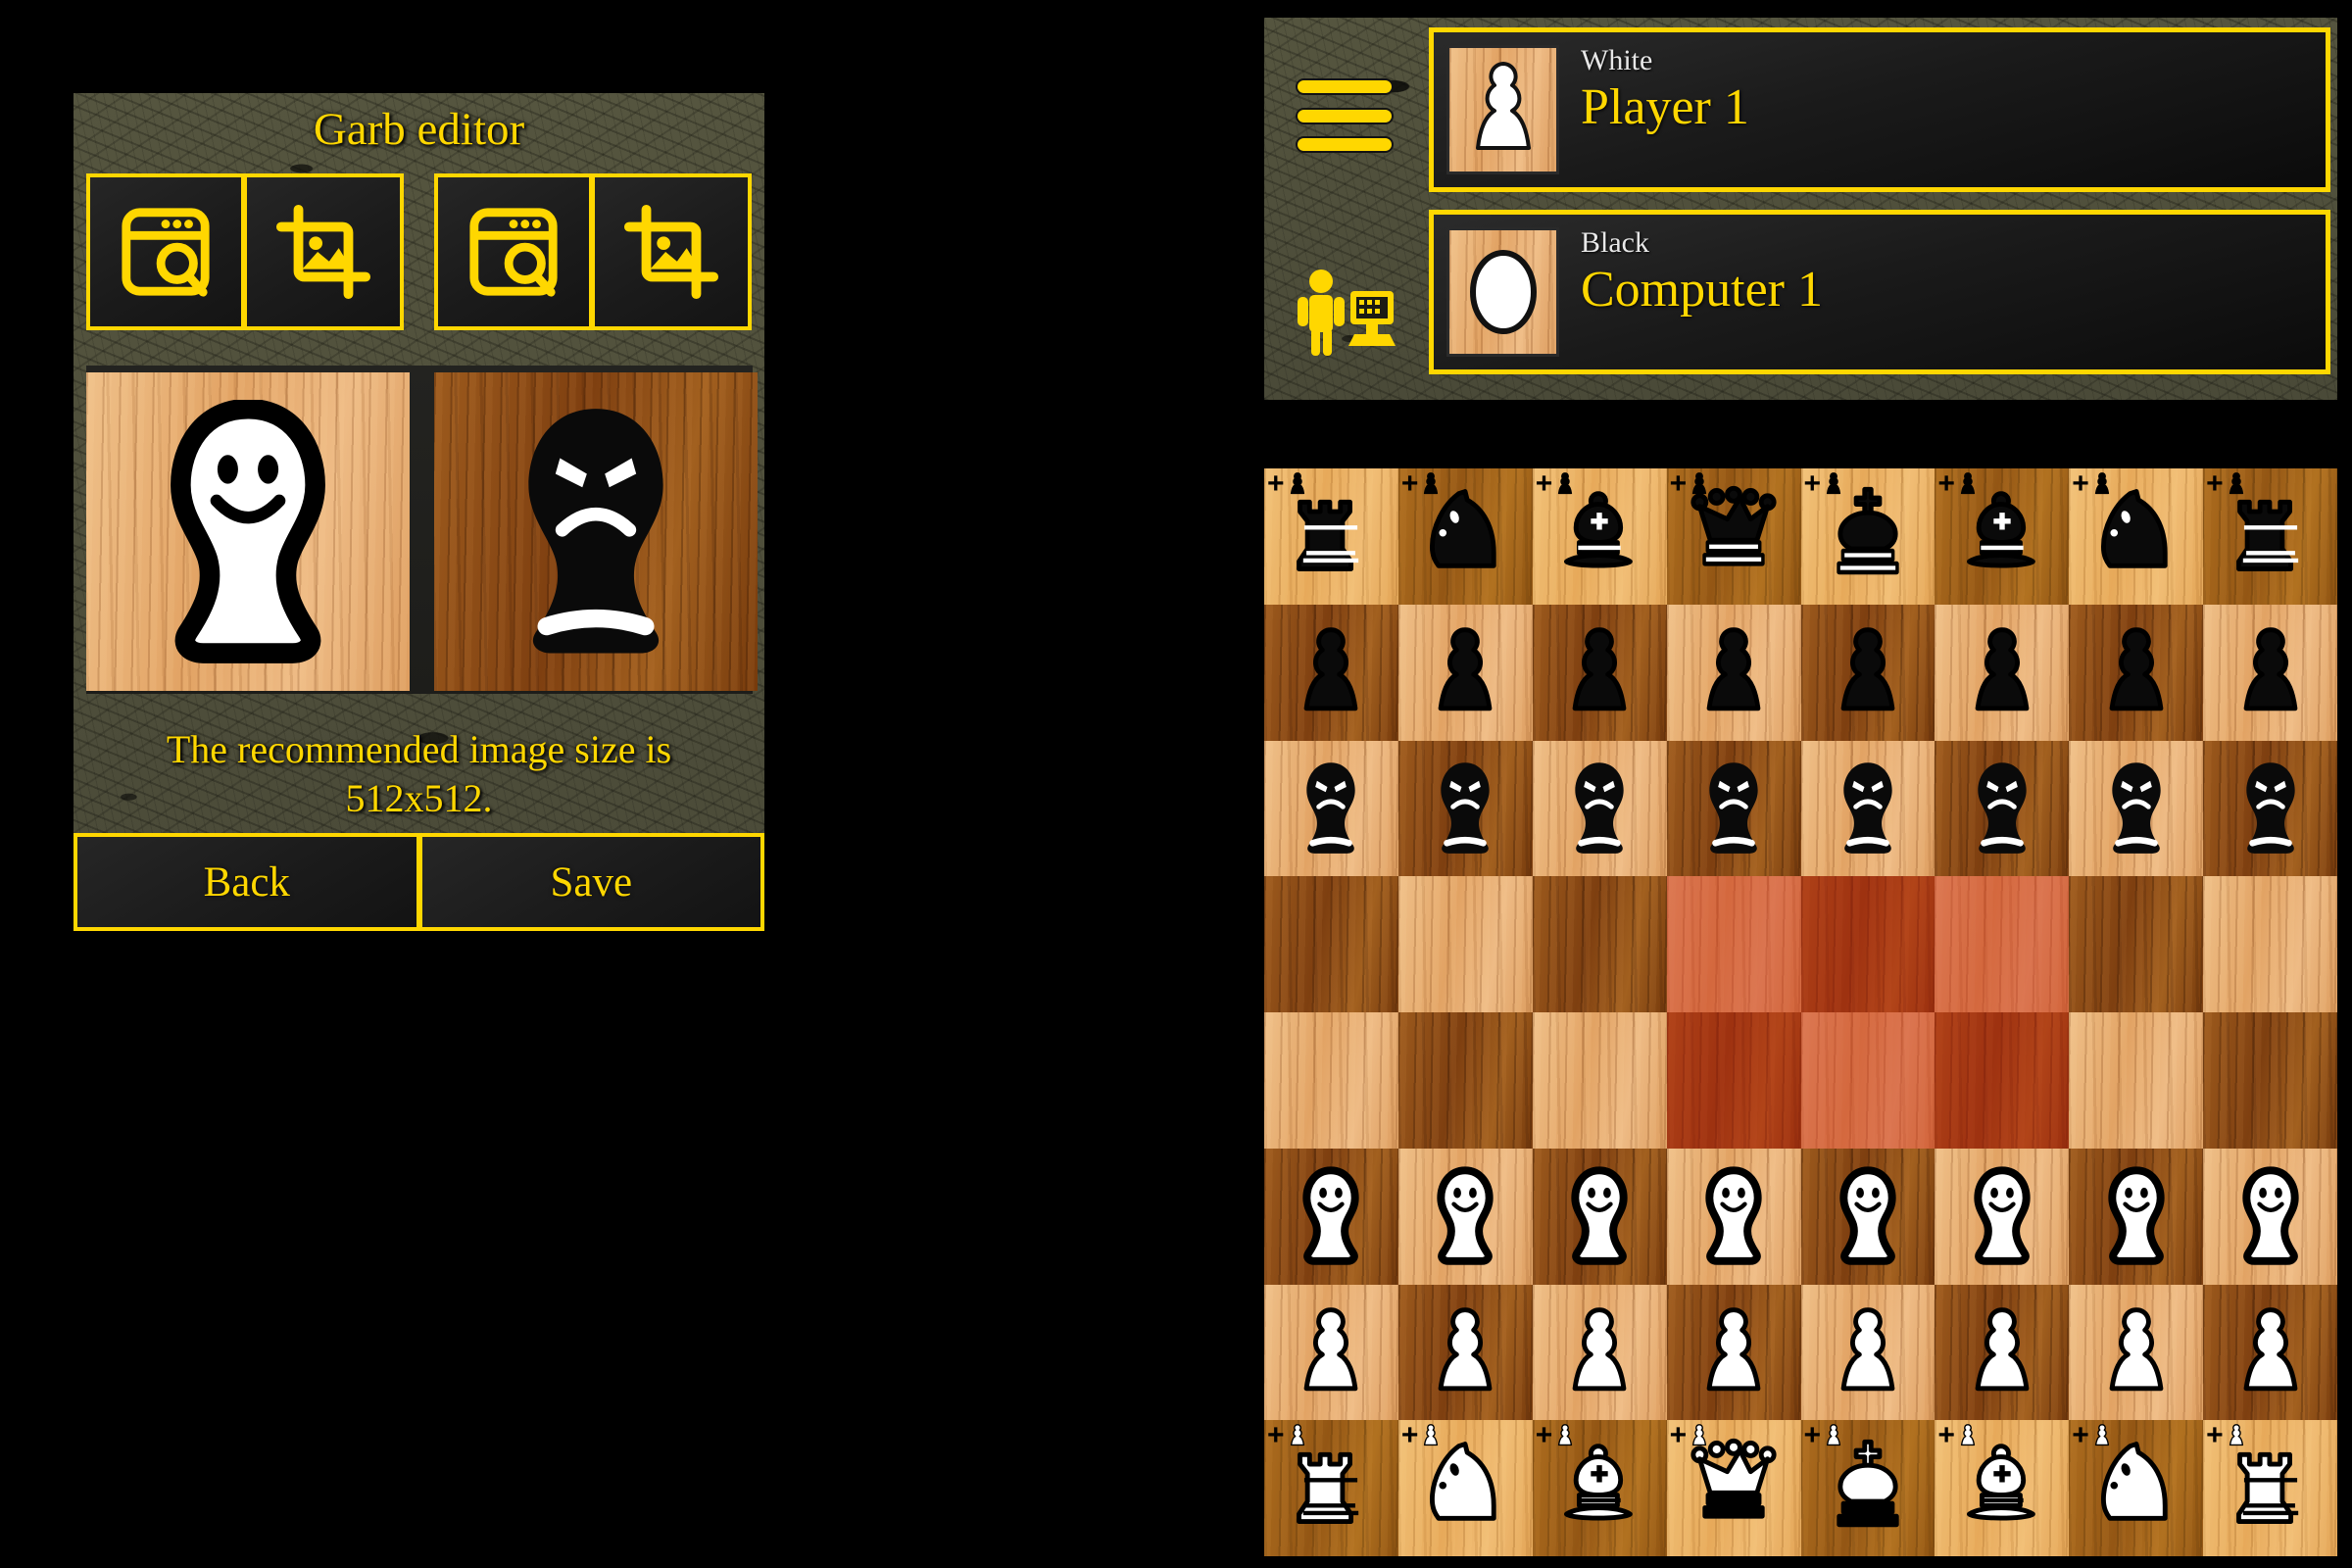 This screenshot has height=1568, width=2352. What do you see at coordinates (1733, 944) in the screenshot?
I see `board-square-d5` at bounding box center [1733, 944].